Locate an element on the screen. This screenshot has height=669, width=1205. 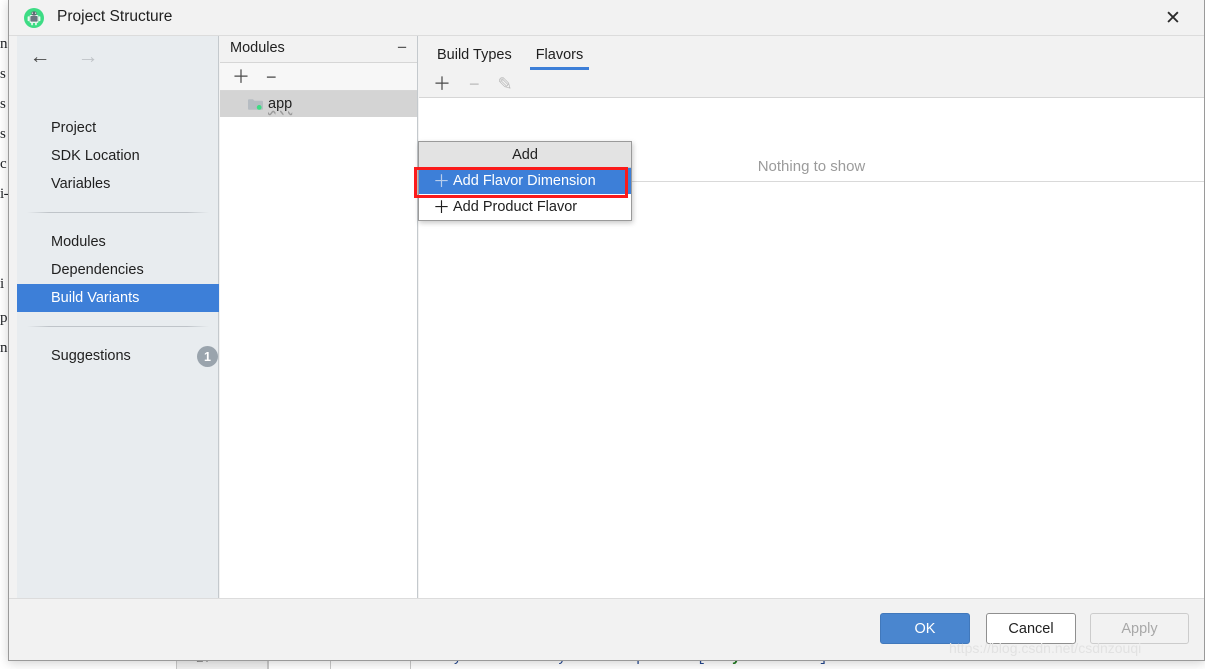
module-label: app is located at coordinates (280, 104).